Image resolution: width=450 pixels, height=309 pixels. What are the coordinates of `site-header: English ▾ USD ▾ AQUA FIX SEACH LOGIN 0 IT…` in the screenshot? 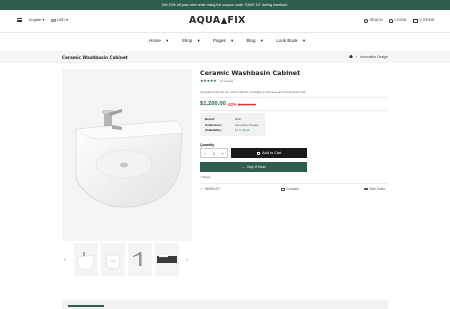 It's located at (225, 21).